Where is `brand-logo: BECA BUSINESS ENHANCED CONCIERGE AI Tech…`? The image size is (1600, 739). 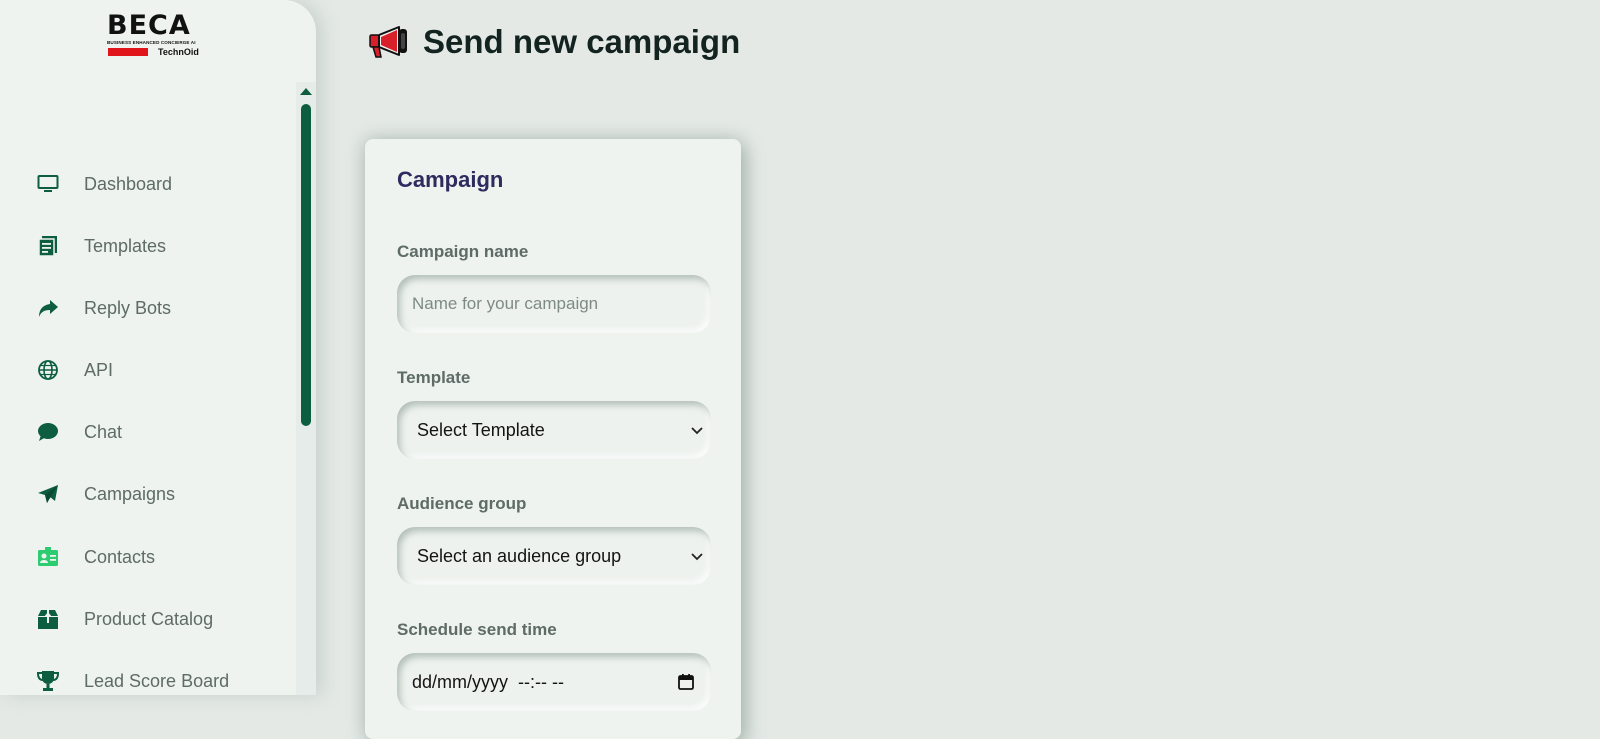 brand-logo: BECA BUSINESS ENHANCED CONCIERGE AI Tech… is located at coordinates (159, 36).